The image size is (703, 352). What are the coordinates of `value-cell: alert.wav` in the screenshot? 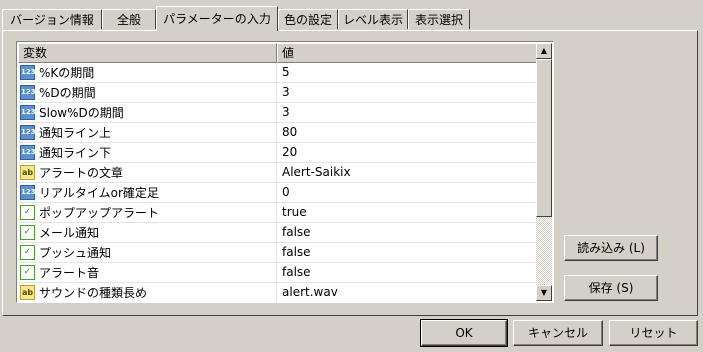 It's located at (407, 292).